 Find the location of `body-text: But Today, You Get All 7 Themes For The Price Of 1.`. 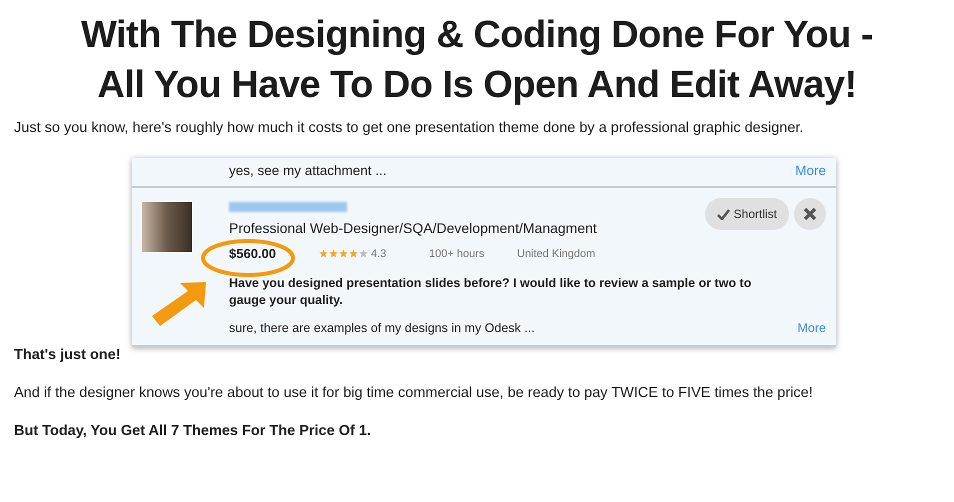

body-text: But Today, You Get All 7 Themes For The Price Of 1. is located at coordinates (193, 431).